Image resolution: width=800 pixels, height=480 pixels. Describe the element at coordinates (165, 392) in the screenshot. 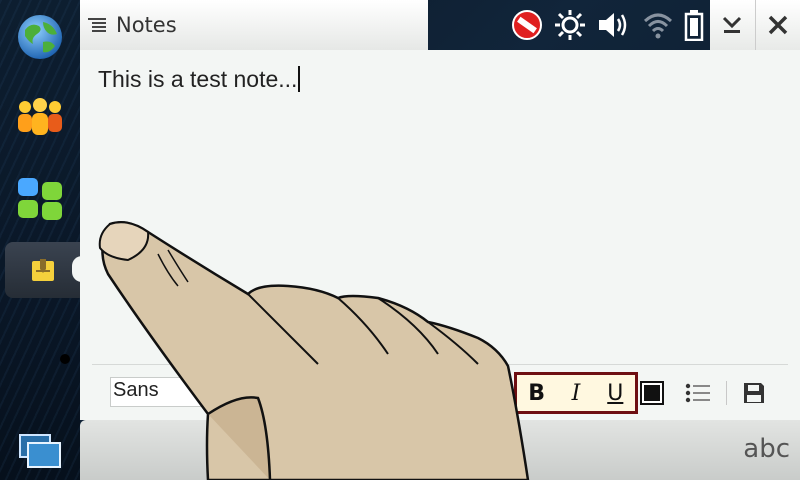

I see `font-family-select: Sans` at that location.